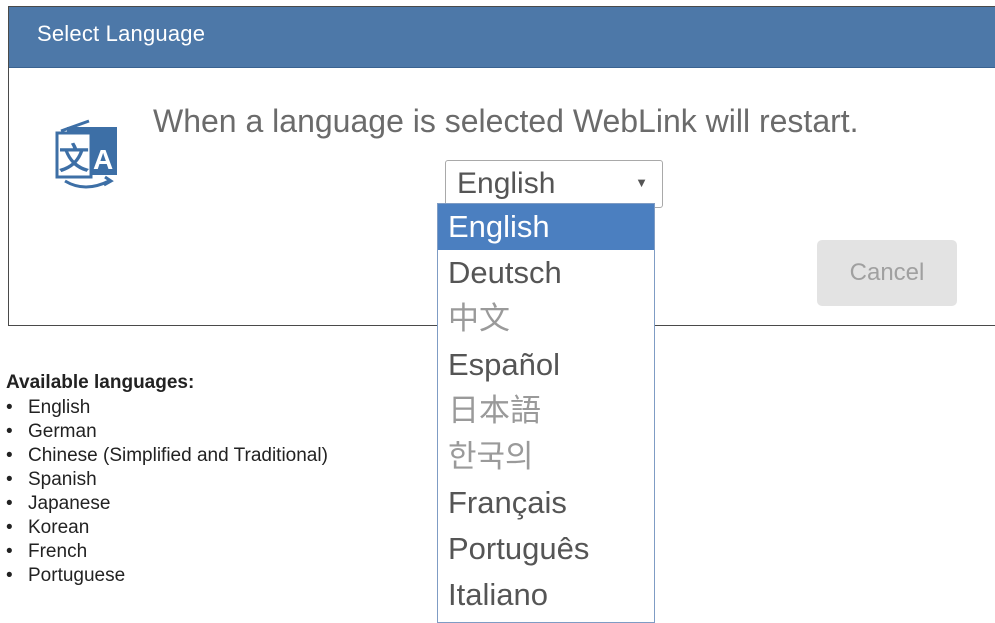  I want to click on list-item: Korean, so click(164, 528).